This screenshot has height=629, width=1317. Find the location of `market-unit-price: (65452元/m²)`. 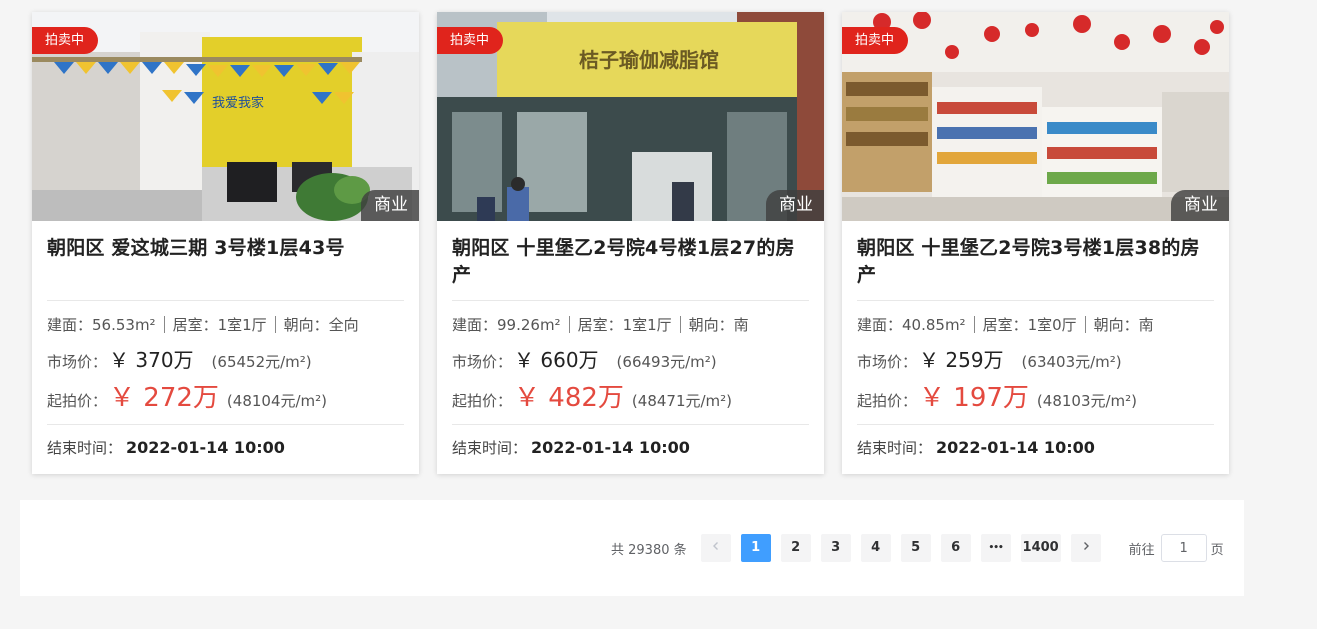

market-unit-price: (65452元/m²) is located at coordinates (261, 362).